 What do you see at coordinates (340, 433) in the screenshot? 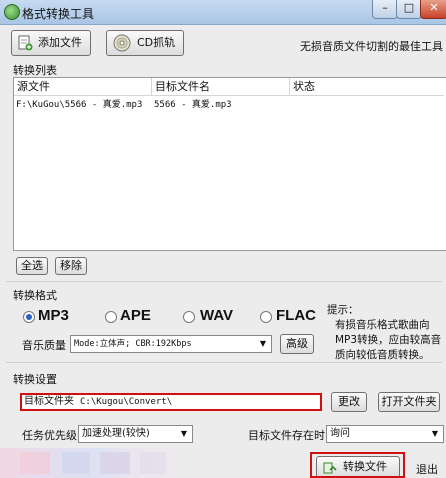
I see `exists-value: 询问` at bounding box center [340, 433].